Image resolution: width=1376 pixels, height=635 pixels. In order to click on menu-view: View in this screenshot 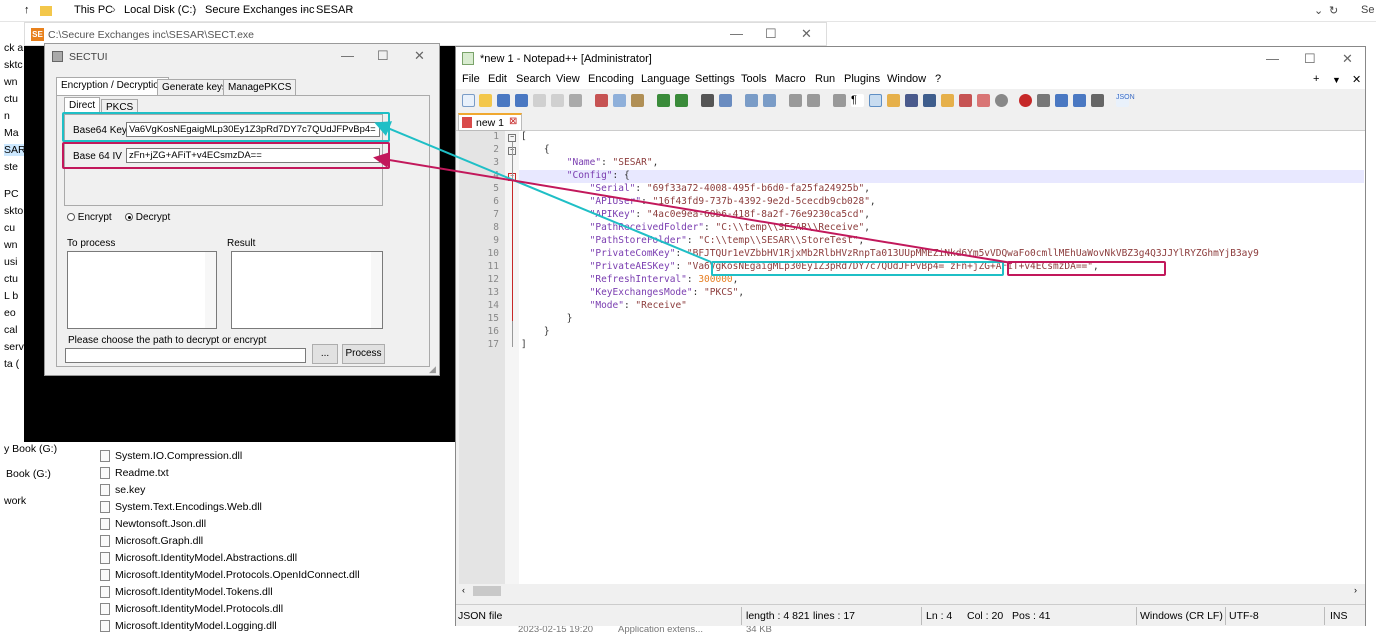, I will do `click(568, 79)`.